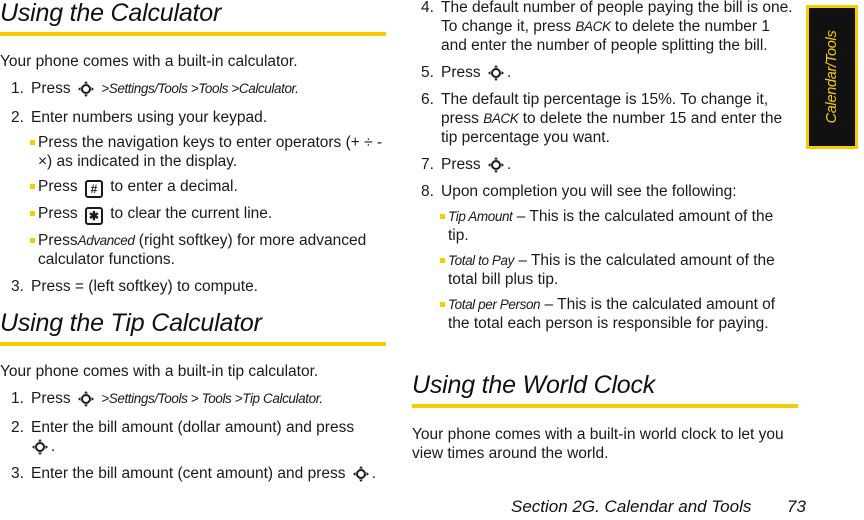 The height and width of the screenshot is (520, 864). What do you see at coordinates (131, 323) in the screenshot?
I see `tip-calculator-title: Using the Tip Calculator` at bounding box center [131, 323].